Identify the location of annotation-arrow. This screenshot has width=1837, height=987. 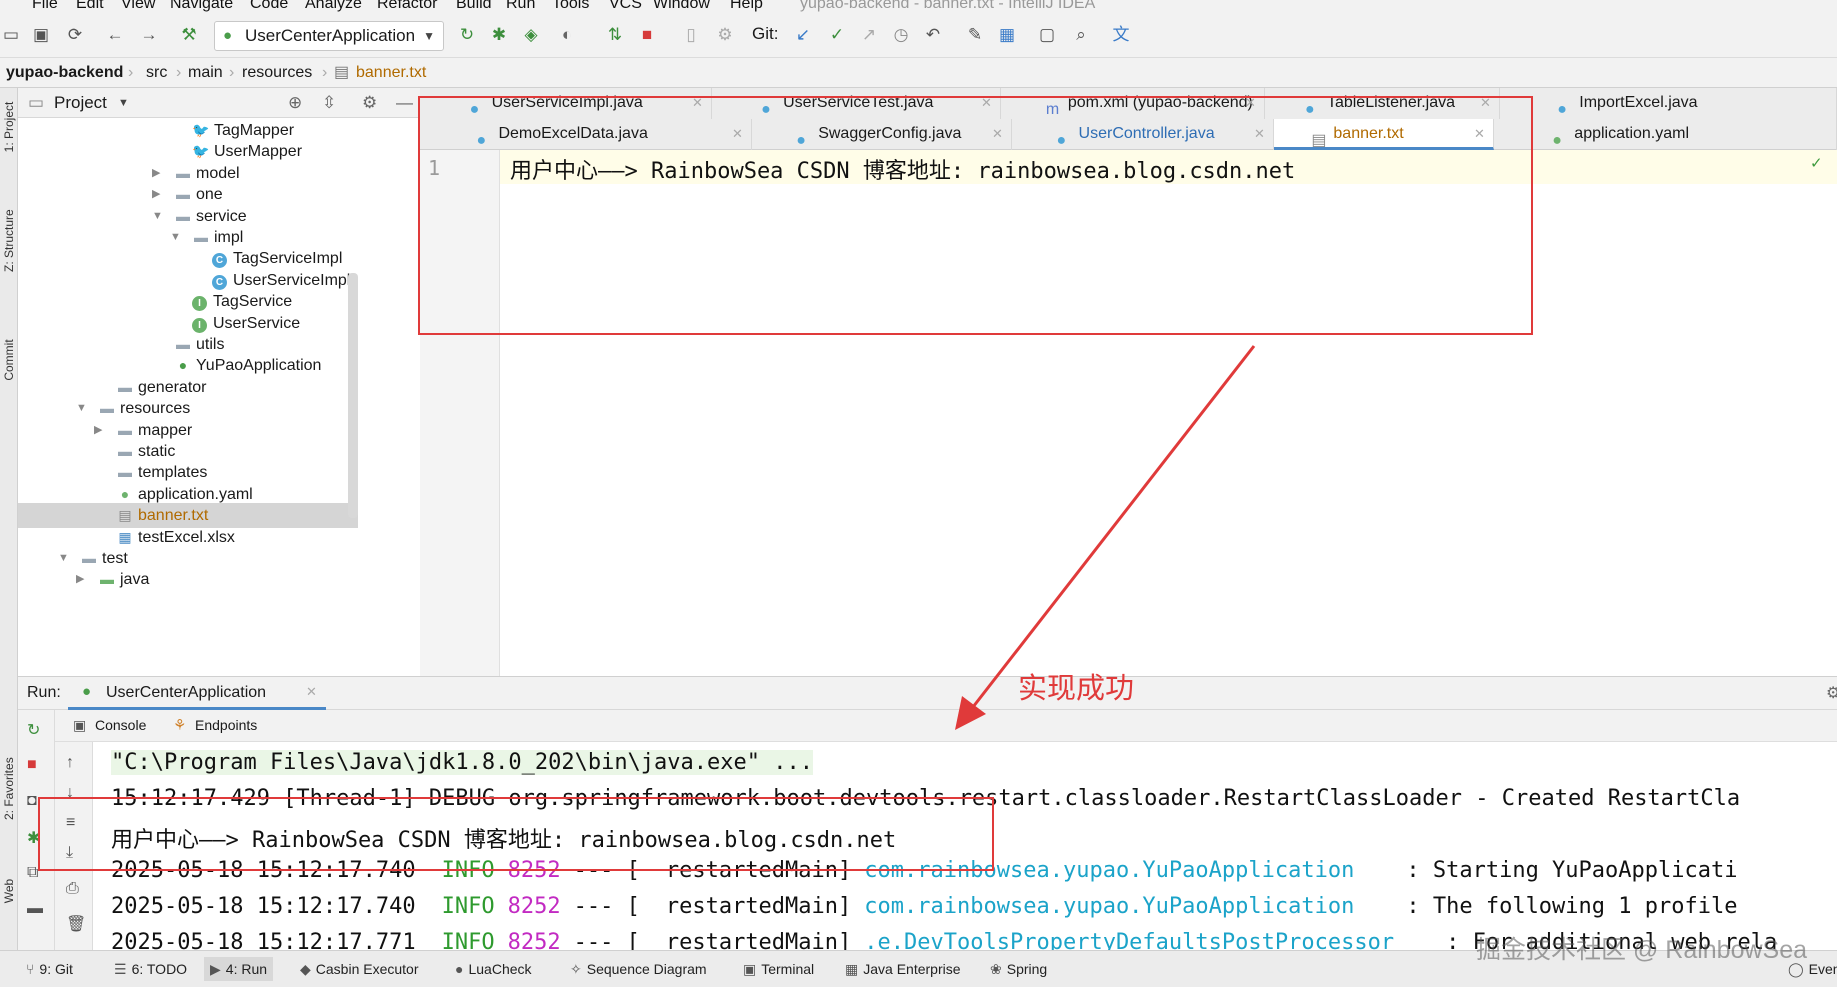
(1105, 537).